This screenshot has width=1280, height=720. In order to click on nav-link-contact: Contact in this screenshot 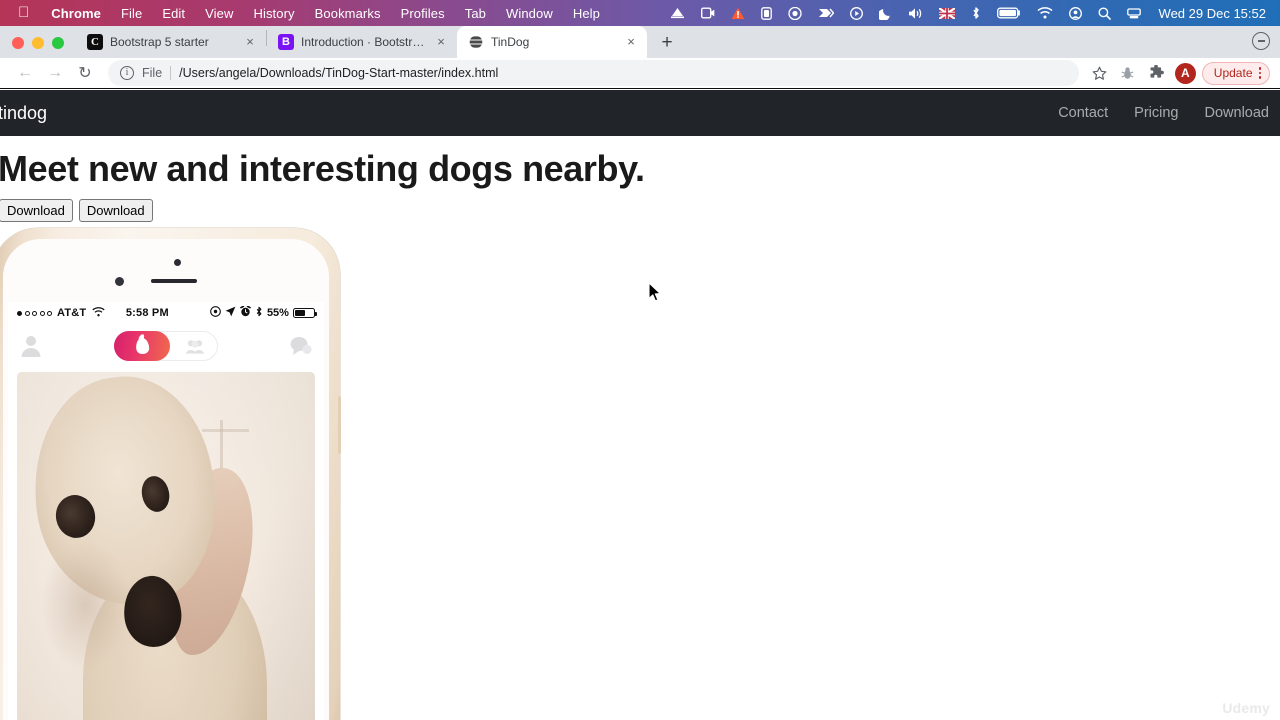, I will do `click(1083, 113)`.